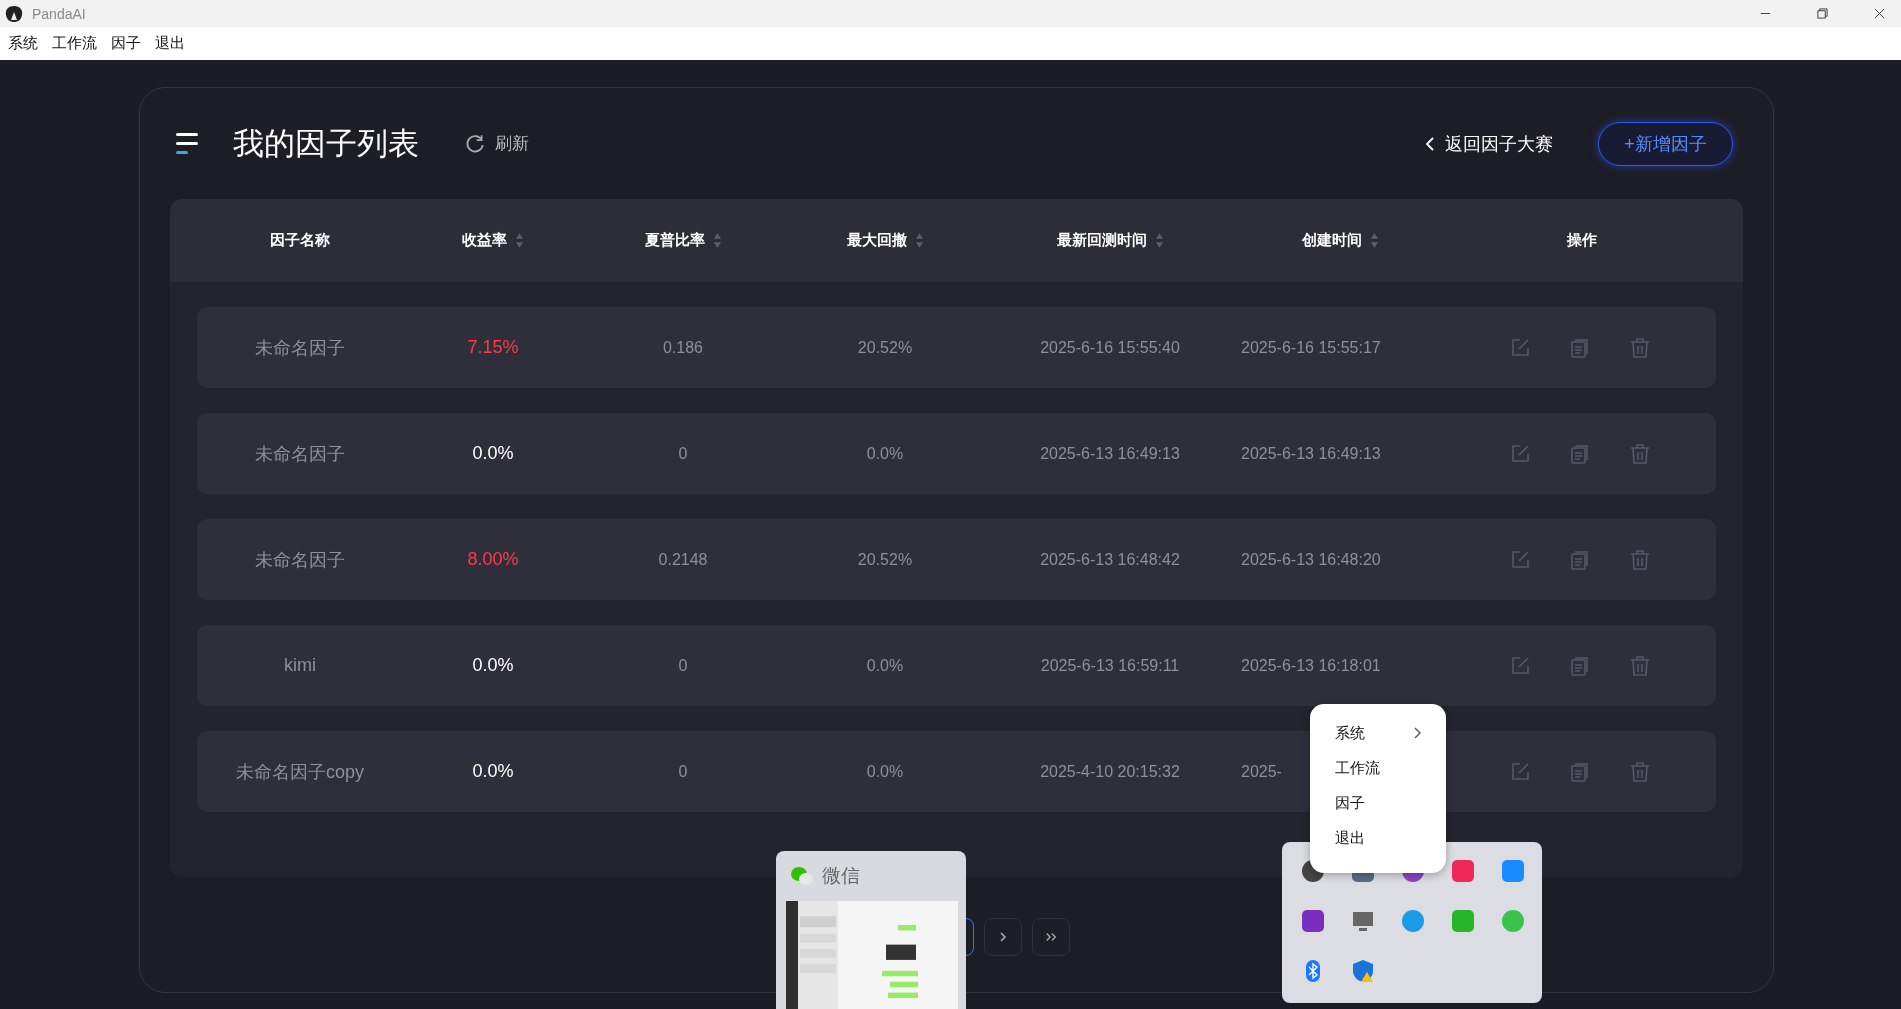  I want to click on column-header: 操作, so click(1581, 240).